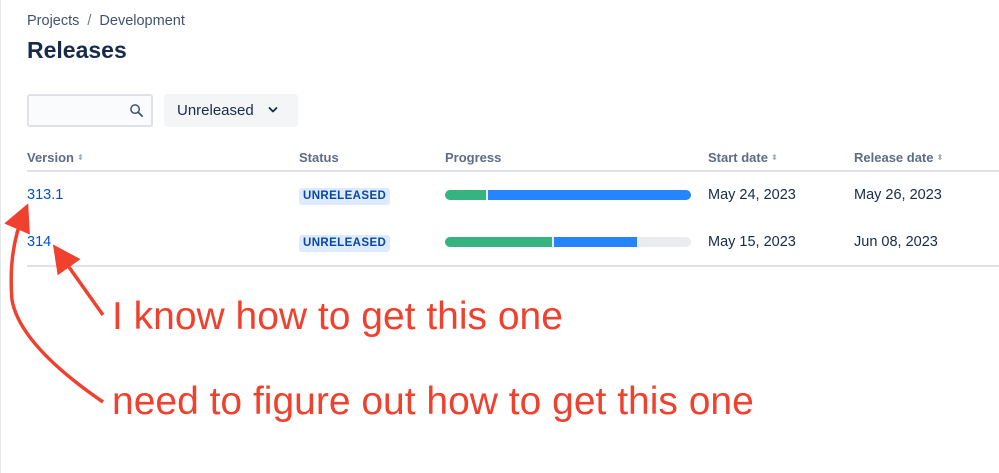 This screenshot has width=999, height=473. What do you see at coordinates (898, 195) in the screenshot?
I see `release-date: May 26, 2023` at bounding box center [898, 195].